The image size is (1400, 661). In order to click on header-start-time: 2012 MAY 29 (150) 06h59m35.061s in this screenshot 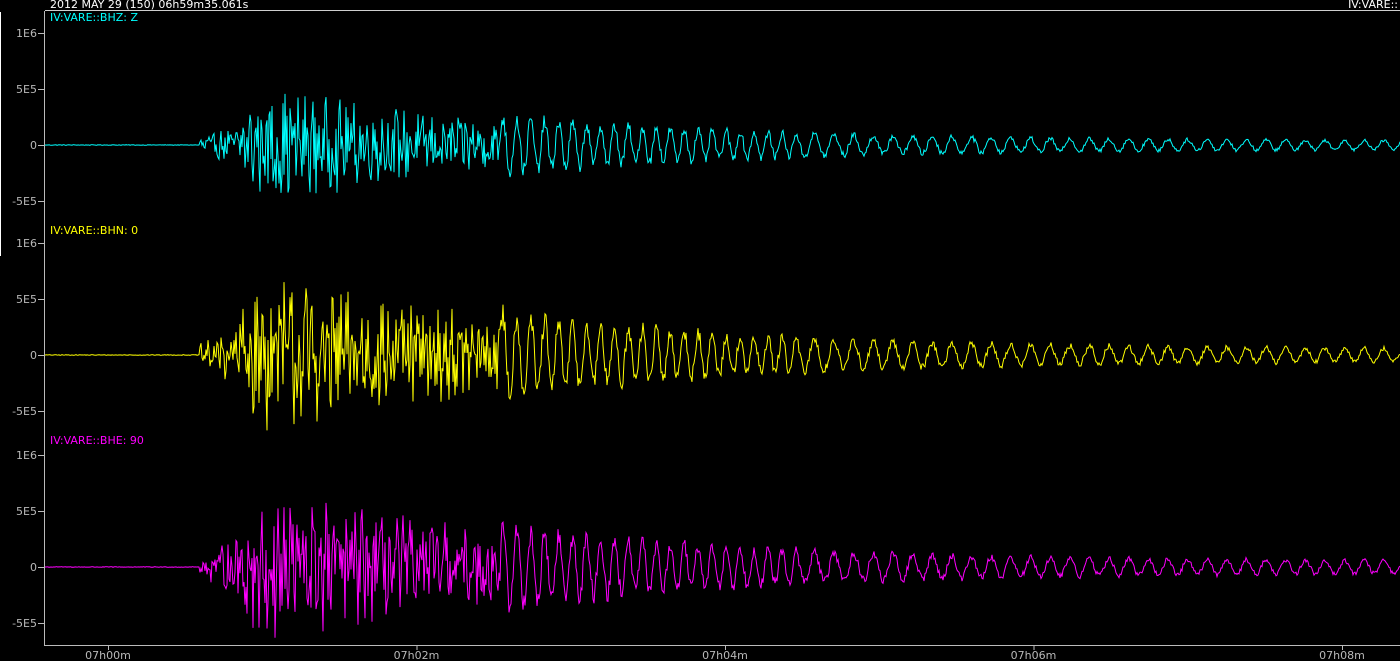, I will do `click(149, 5)`.